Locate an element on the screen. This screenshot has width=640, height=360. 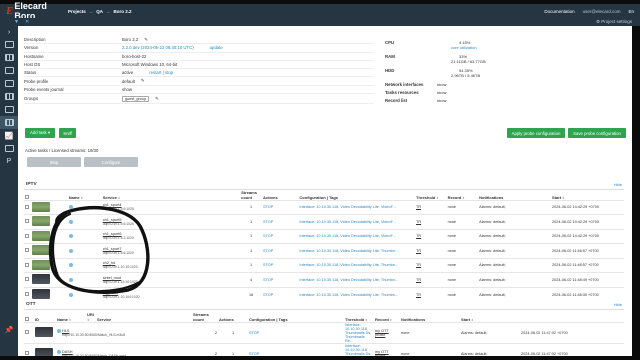
col-config: Configuration | Tags is located at coordinates (356, 194).